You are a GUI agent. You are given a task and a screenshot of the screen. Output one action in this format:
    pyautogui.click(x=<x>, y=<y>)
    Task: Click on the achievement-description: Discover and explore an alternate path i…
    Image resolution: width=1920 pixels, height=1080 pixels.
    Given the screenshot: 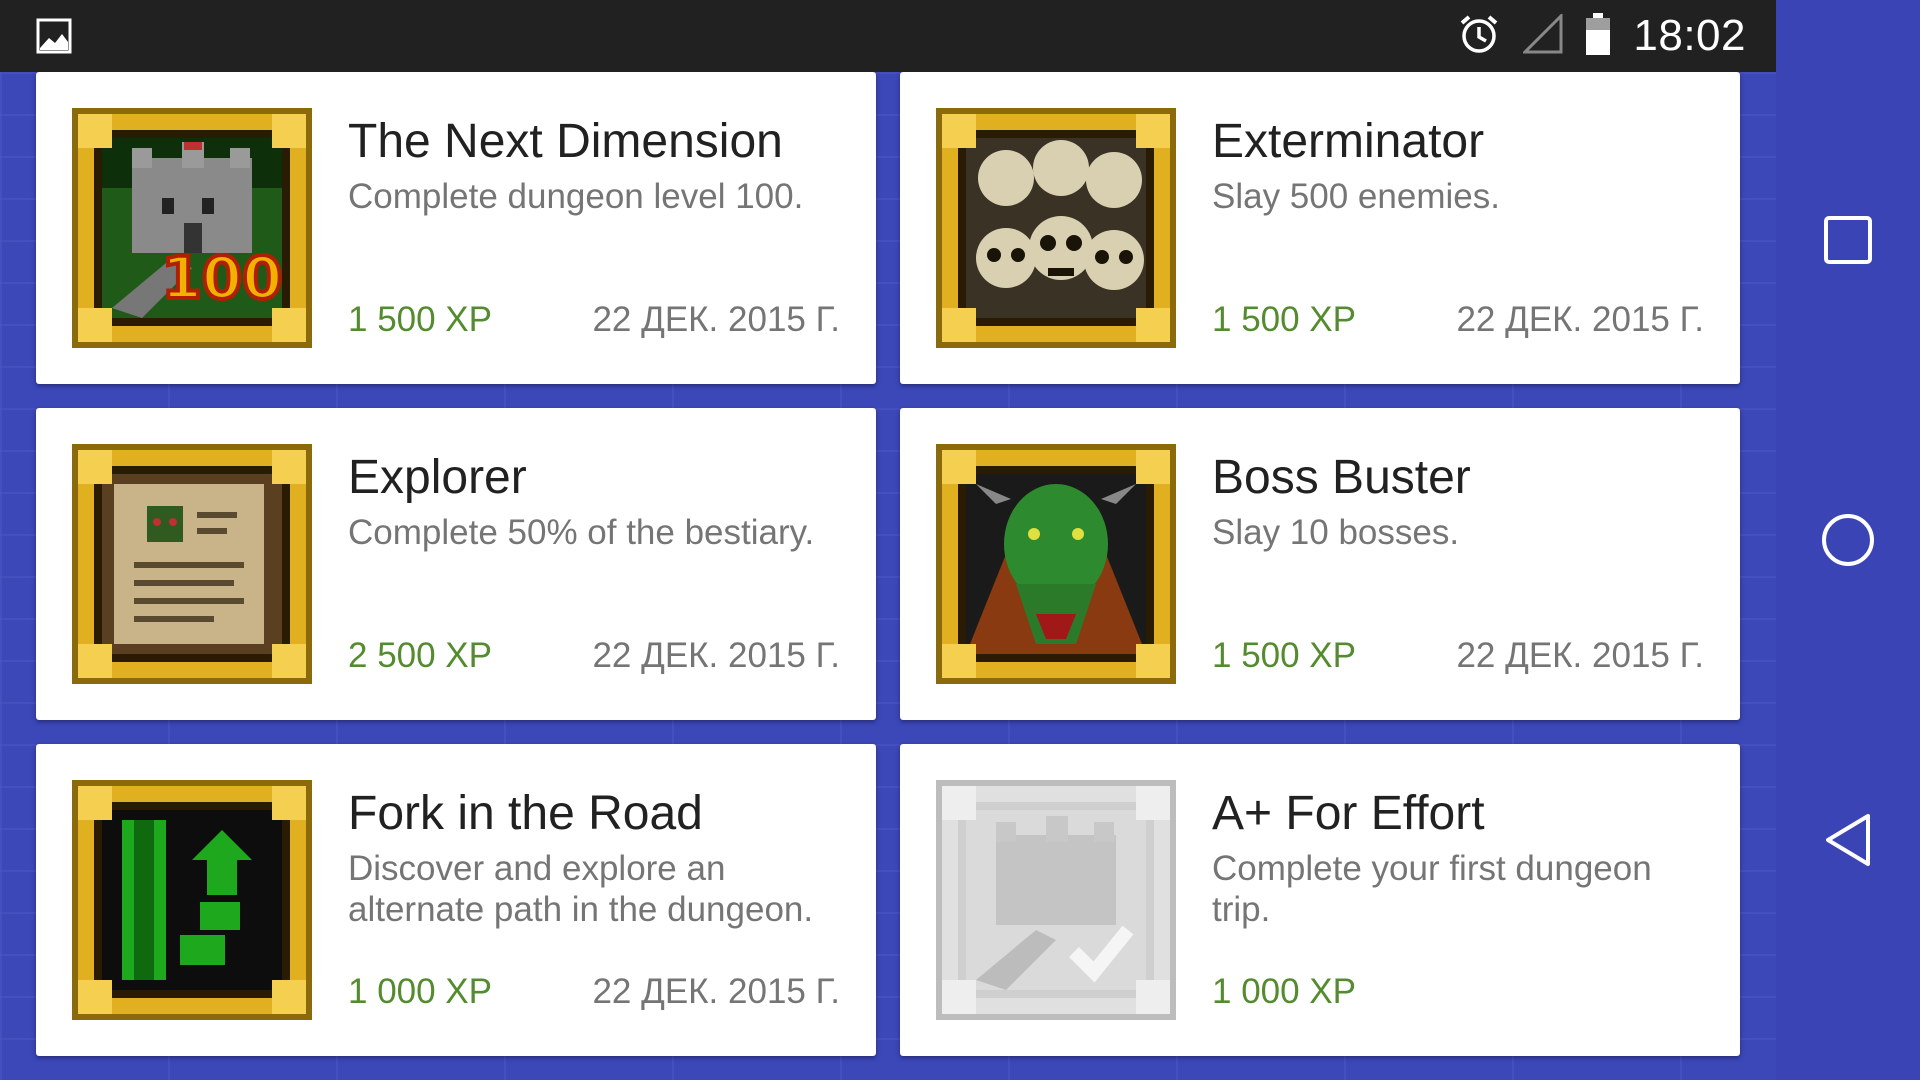 What is the action you would take?
    pyautogui.click(x=581, y=889)
    